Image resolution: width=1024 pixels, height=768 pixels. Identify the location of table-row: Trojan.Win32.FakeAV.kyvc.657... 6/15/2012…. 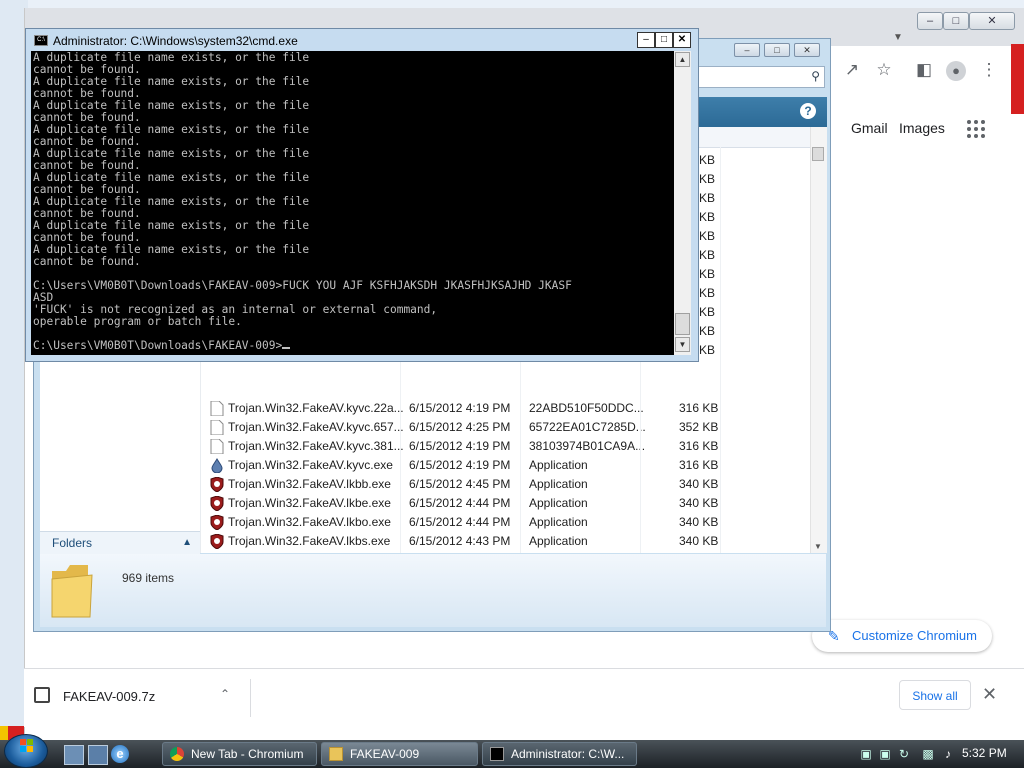
(505, 427).